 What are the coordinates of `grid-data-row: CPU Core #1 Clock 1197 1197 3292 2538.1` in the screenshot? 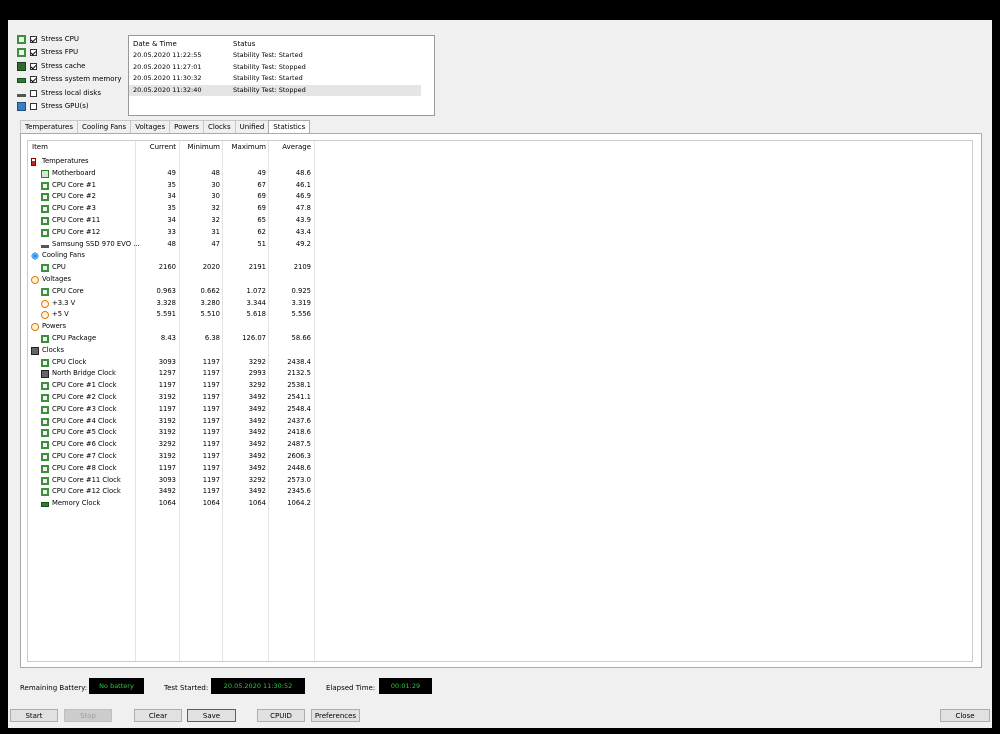 It's located at (500, 386).